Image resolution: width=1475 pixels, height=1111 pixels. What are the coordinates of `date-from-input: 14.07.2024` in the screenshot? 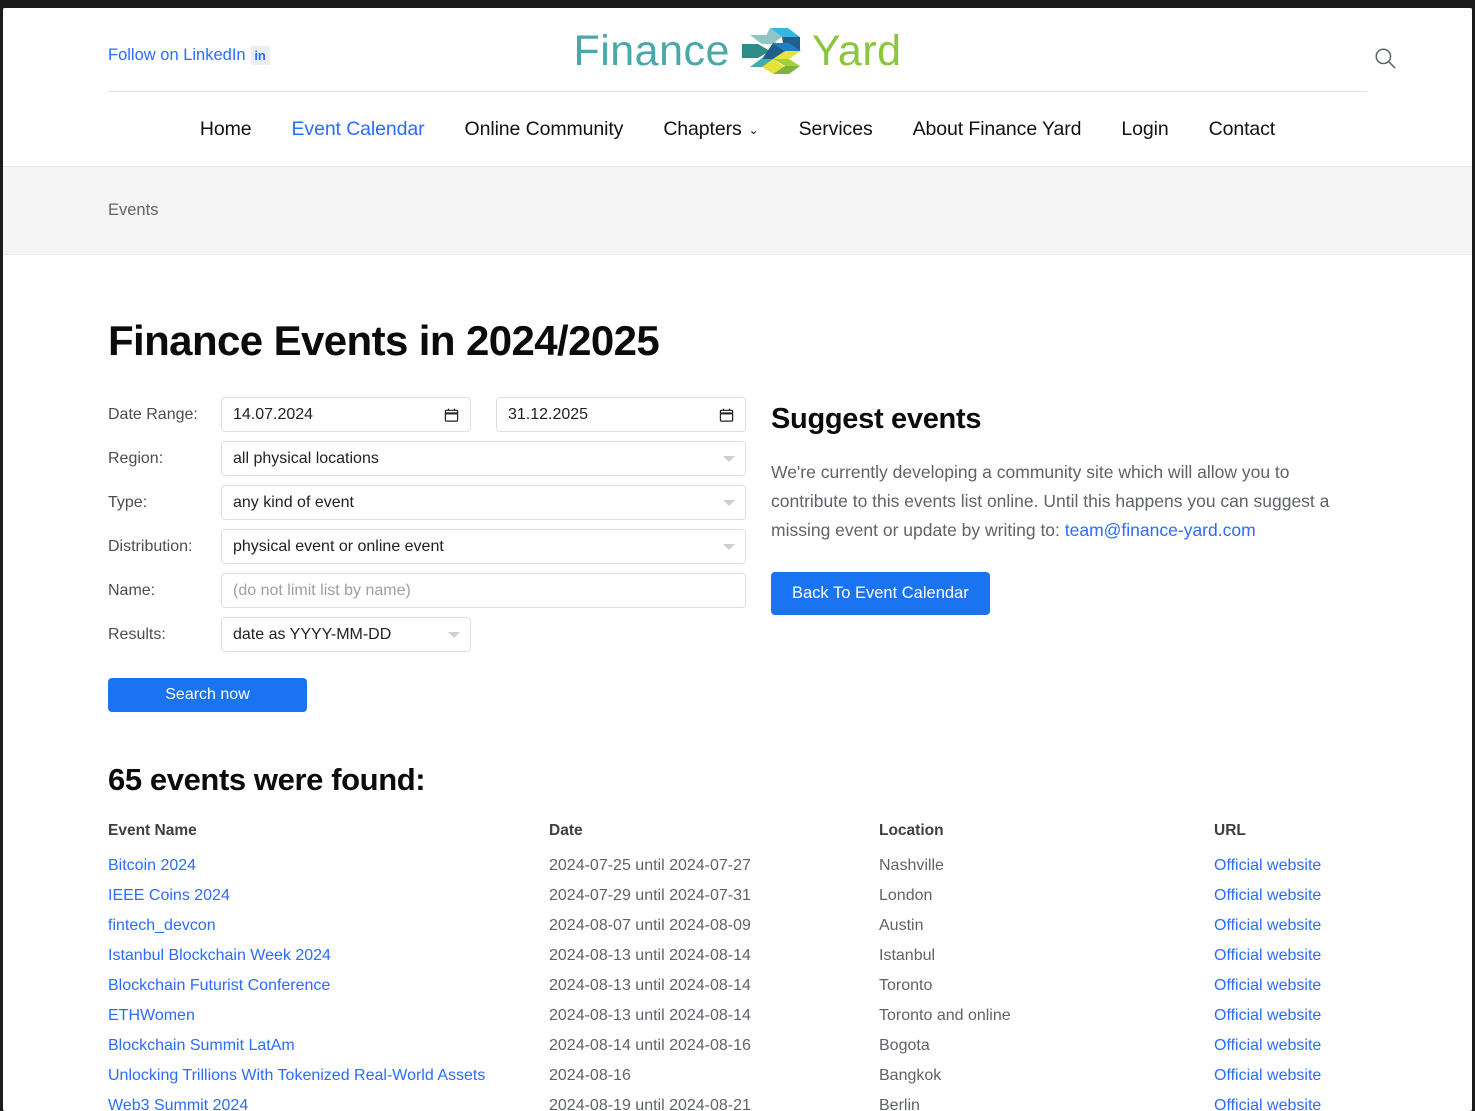 It's located at (346, 414).